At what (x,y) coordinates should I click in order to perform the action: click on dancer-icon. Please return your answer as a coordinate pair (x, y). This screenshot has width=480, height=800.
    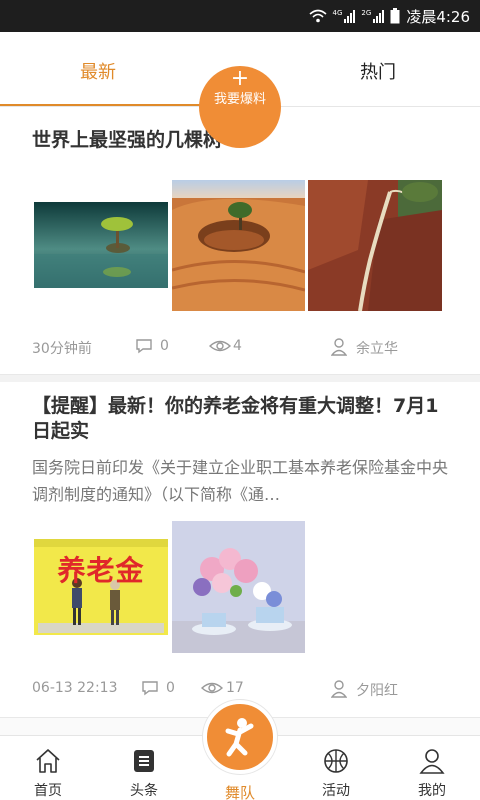
    Looking at the image, I should click on (239, 737).